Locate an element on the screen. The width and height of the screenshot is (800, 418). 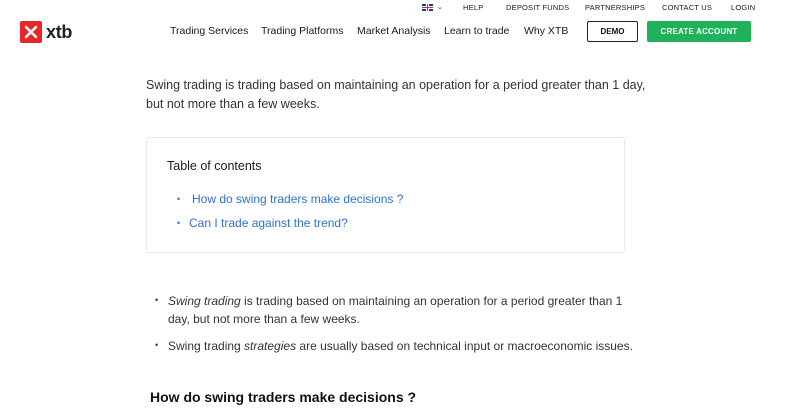
nav-why-xtb: Why XTB is located at coordinates (546, 31).